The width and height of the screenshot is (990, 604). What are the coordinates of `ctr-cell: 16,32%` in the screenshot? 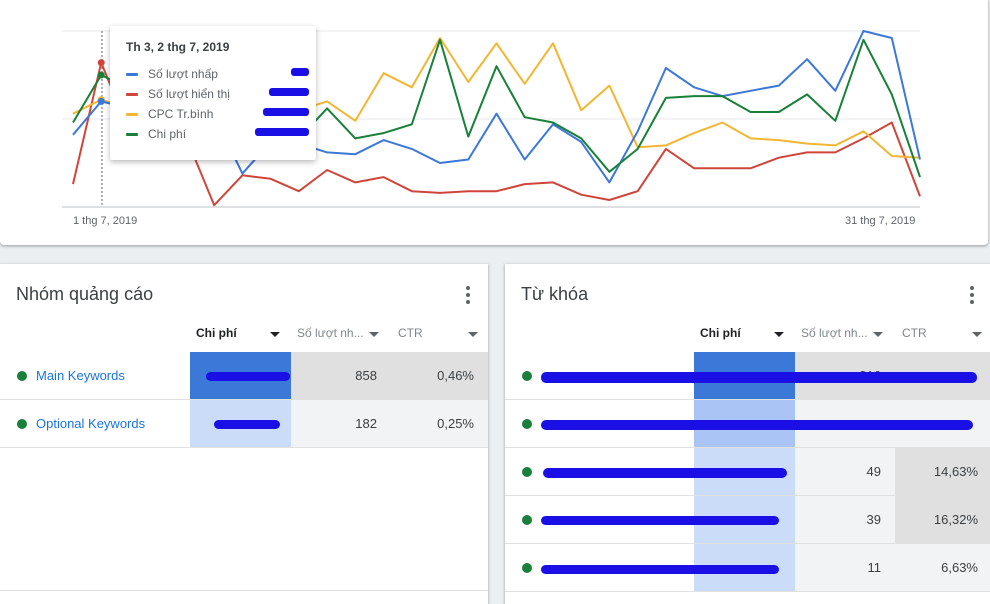 It's located at (942, 519).